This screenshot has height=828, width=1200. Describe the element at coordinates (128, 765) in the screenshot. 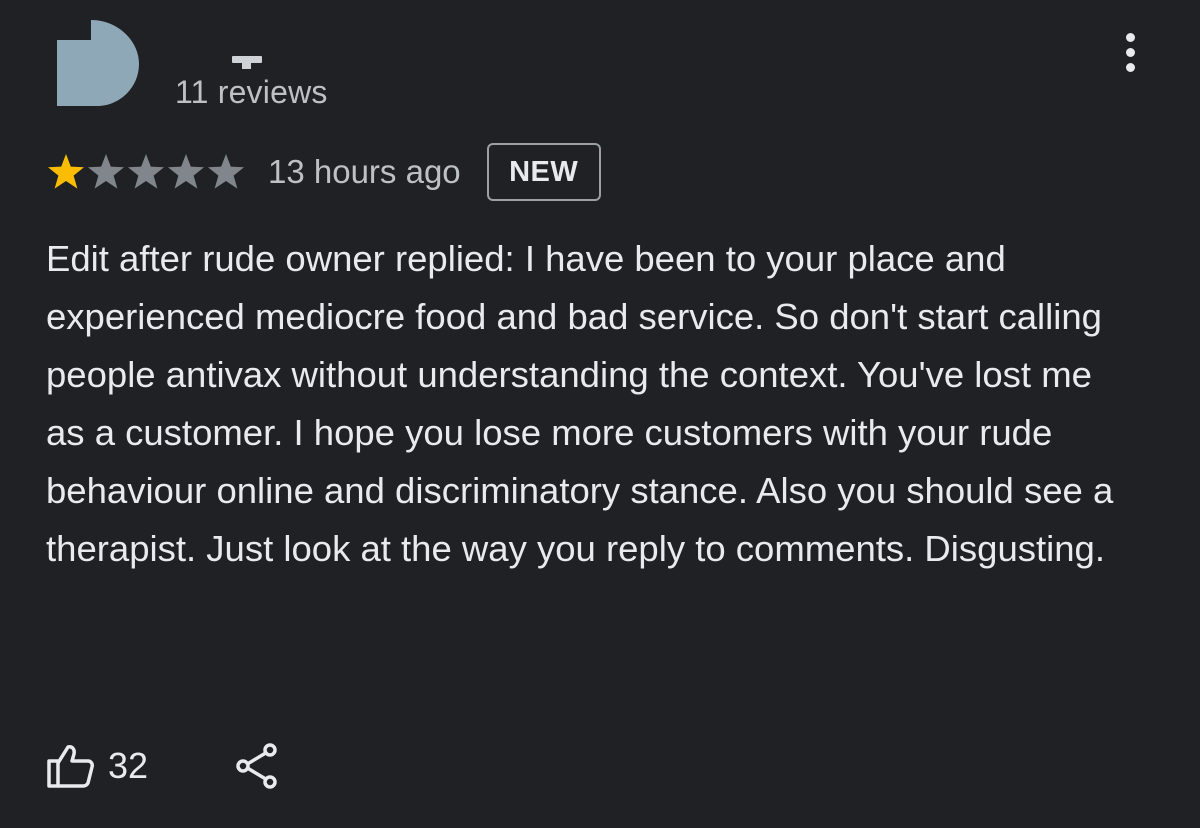

I see `like-count: 32` at that location.